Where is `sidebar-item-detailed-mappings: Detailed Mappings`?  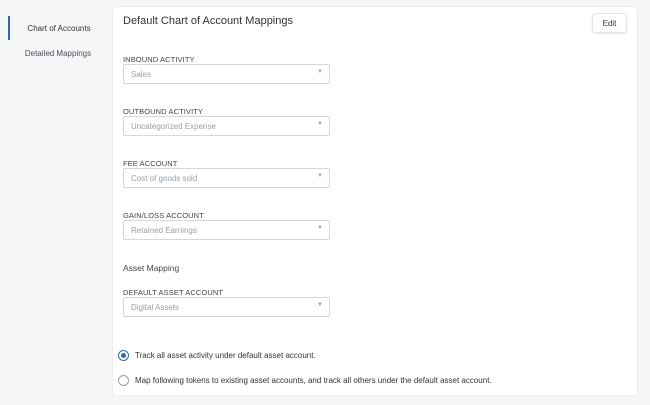 sidebar-item-detailed-mappings: Detailed Mappings is located at coordinates (58, 53).